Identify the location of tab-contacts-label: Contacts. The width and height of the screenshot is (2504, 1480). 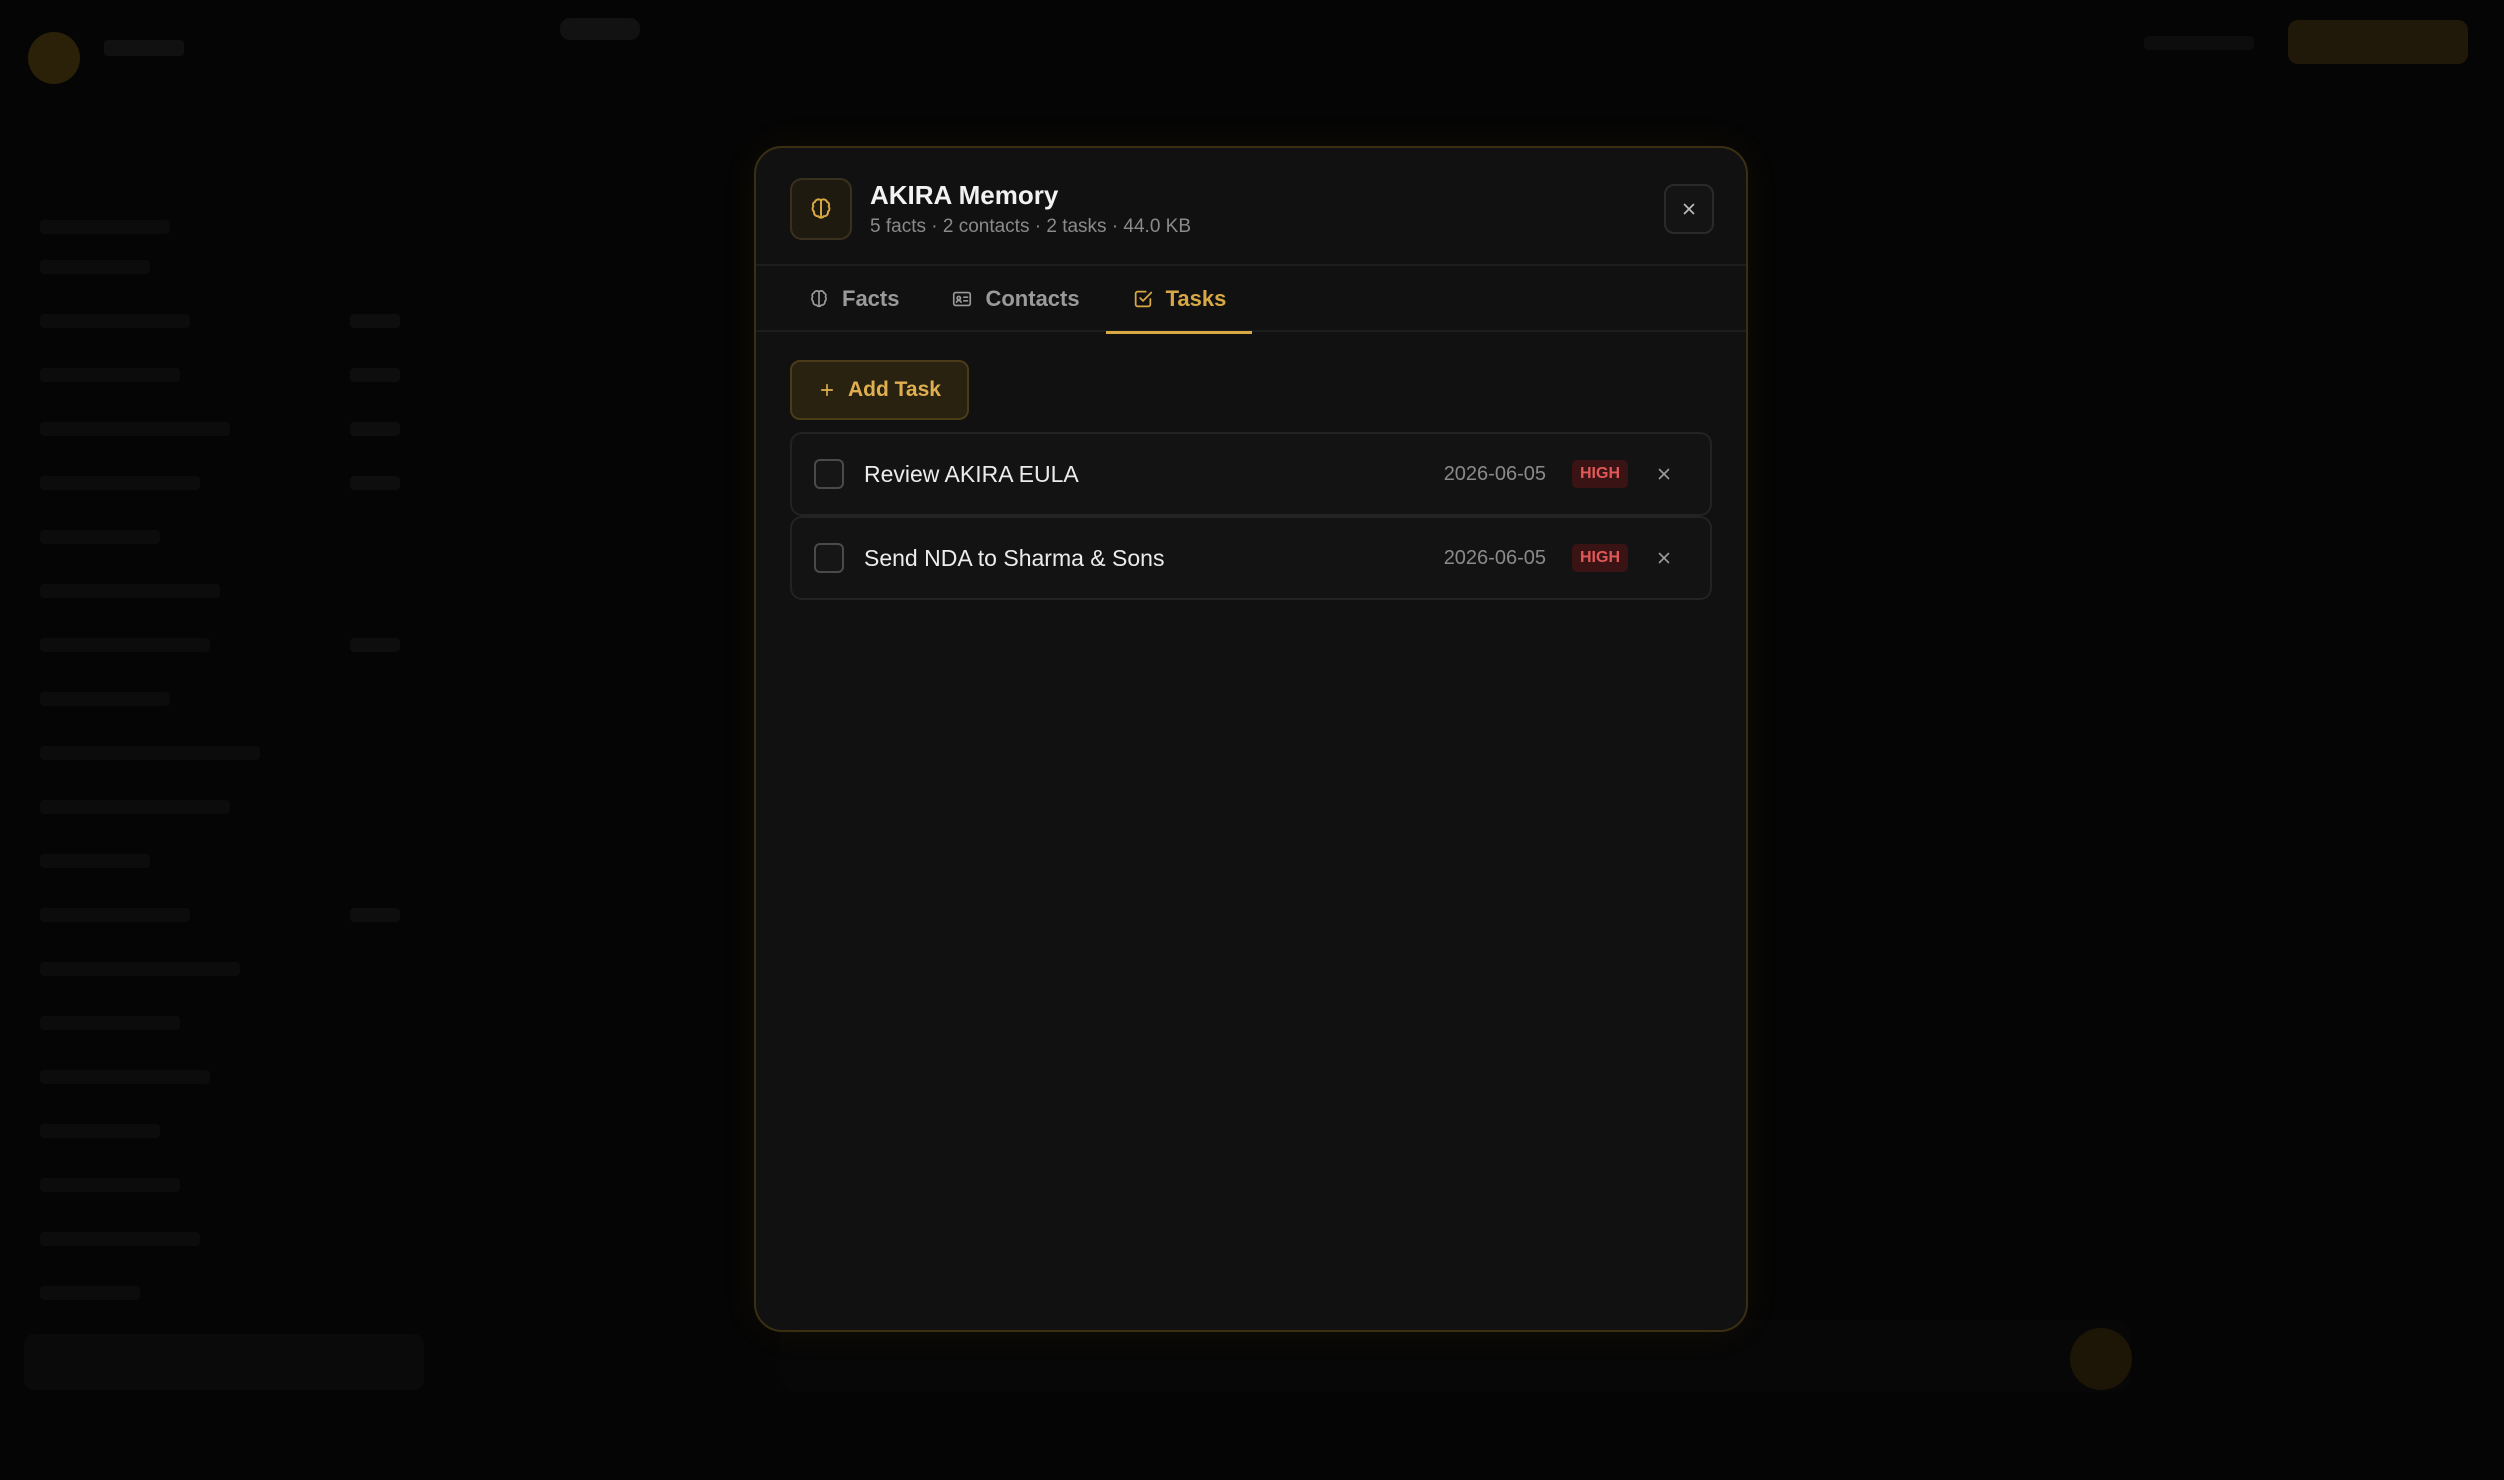
(1032, 298).